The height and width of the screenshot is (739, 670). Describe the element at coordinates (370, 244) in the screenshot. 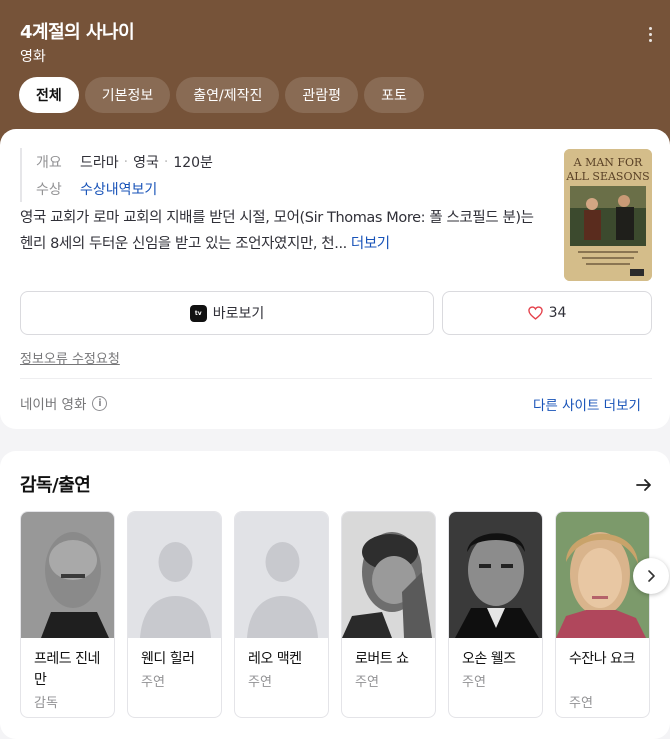

I see `synopsis-more-link: 더보기` at that location.